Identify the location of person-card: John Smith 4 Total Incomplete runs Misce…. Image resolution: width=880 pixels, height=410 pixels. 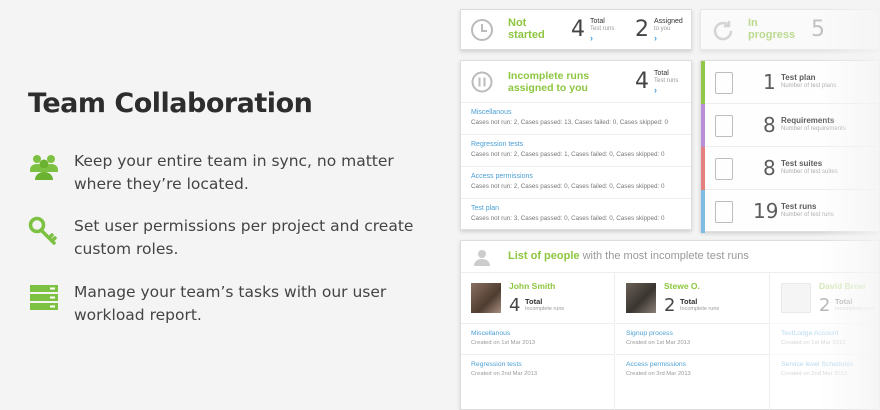
(538, 341).